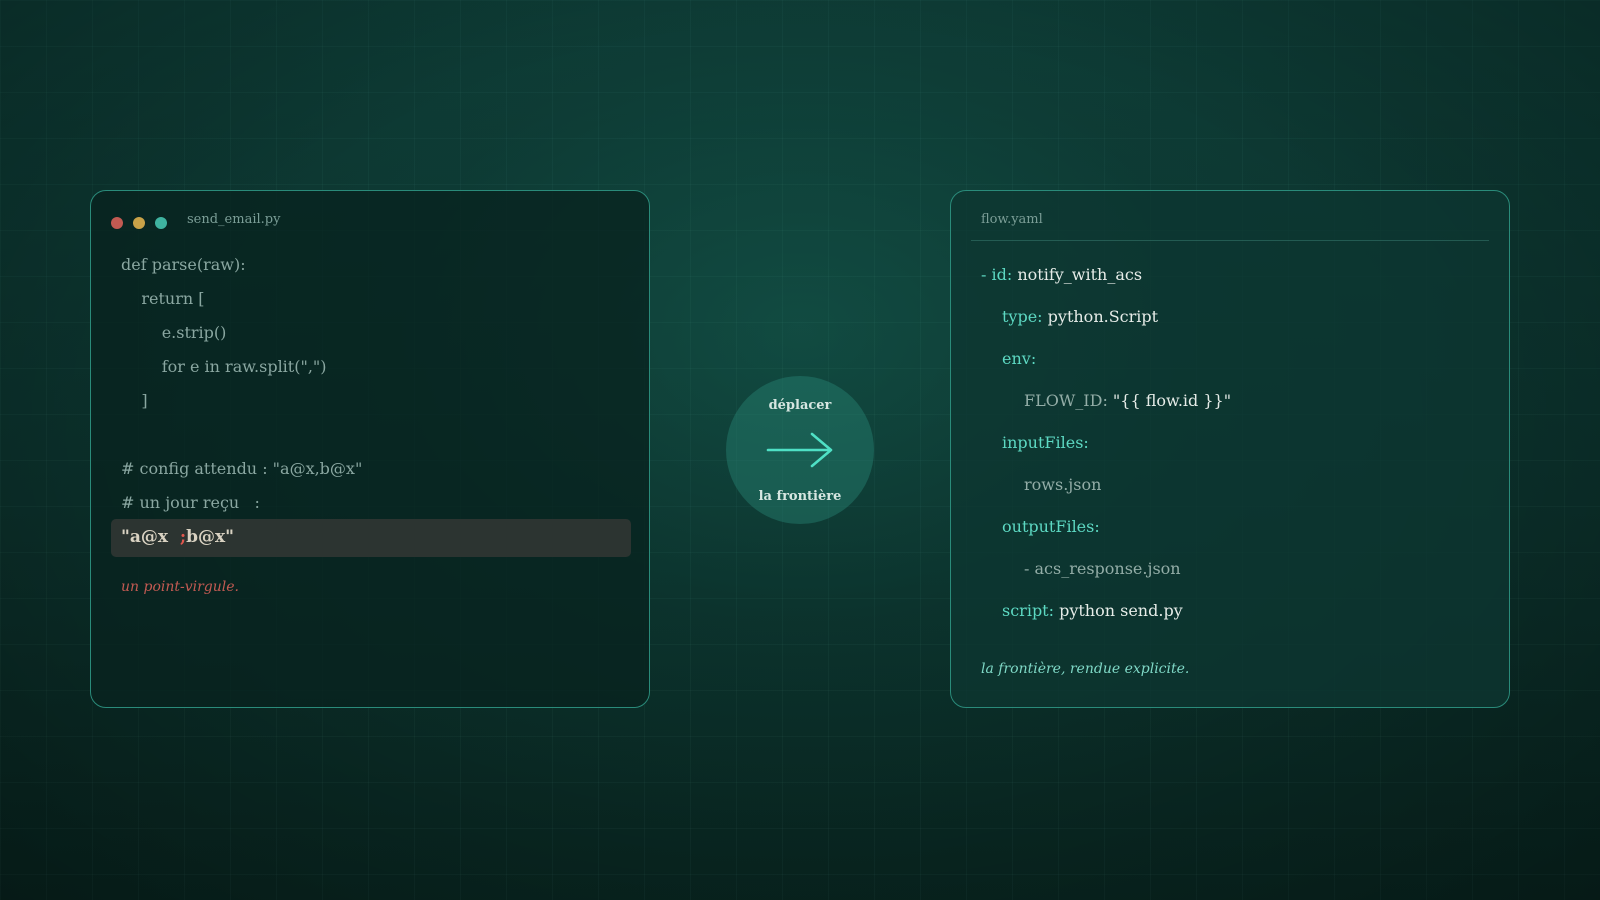 The image size is (1600, 900). I want to click on yaml-line-id: - id: notify_with_acs, so click(1061, 274).